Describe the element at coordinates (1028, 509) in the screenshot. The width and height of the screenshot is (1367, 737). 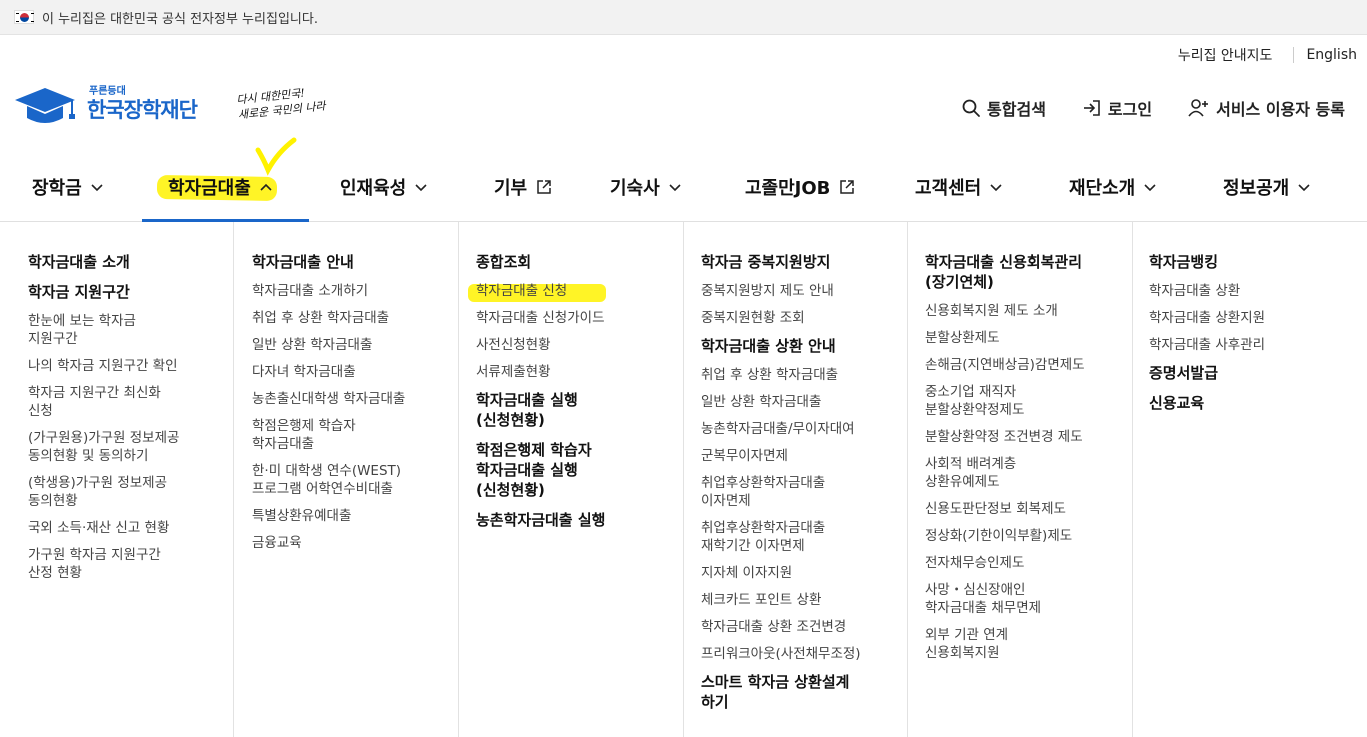
I see `menu-item: 신용도판단정보 회복제도` at that location.